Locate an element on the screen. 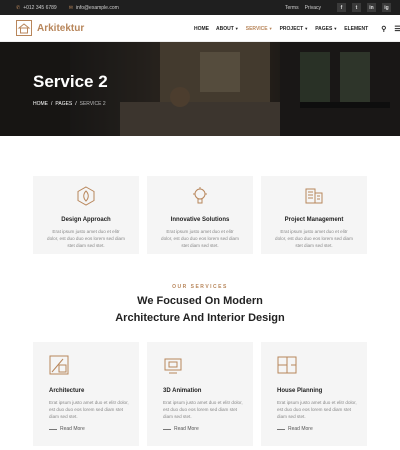 The width and height of the screenshot is (400, 450). service-title: 3D Animation is located at coordinates (182, 391).